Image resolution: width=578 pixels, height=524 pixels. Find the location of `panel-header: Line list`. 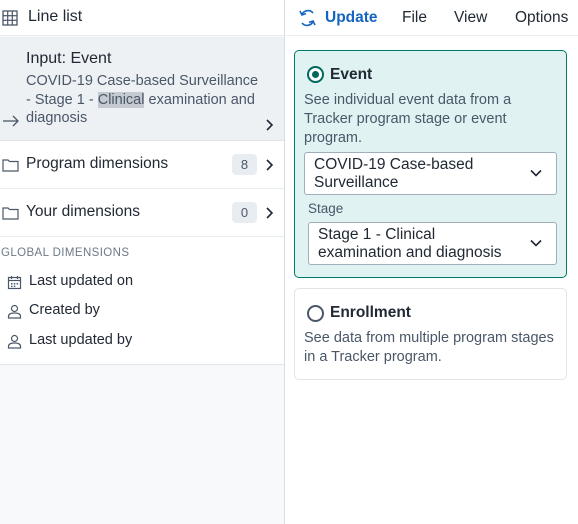

panel-header: Line list is located at coordinates (142, 18).